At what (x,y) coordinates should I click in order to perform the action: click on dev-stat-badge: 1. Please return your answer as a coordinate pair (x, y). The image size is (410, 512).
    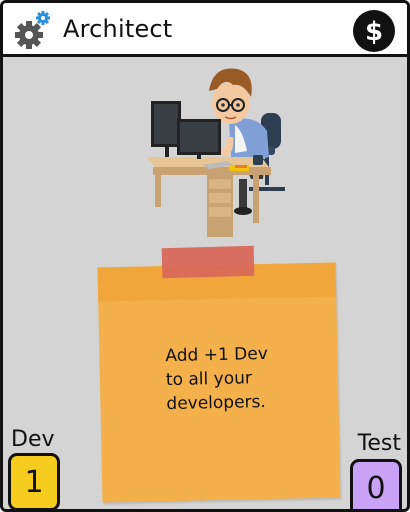
    Looking at the image, I should click on (34, 481).